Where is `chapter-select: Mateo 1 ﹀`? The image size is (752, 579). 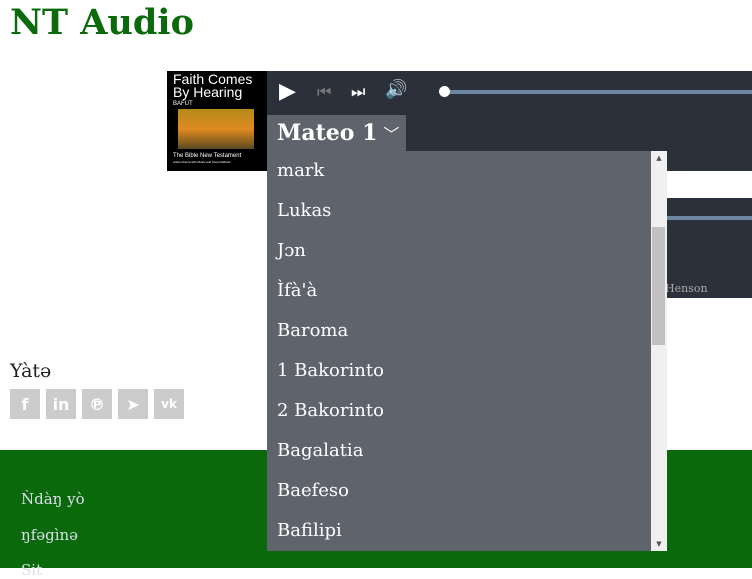 chapter-select: Mateo 1 ﹀ is located at coordinates (336, 133).